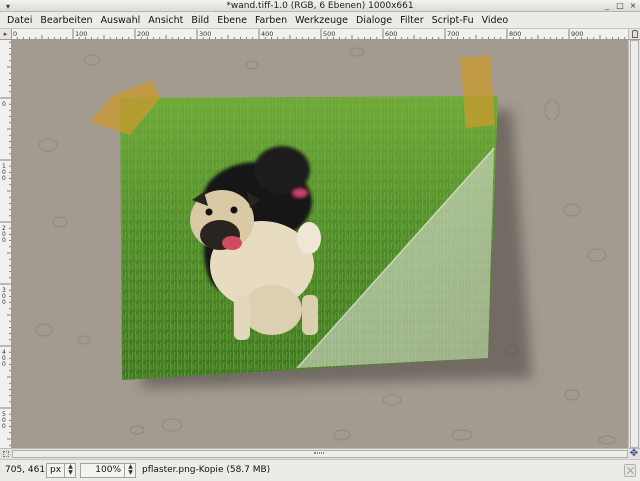 This screenshot has height=481, width=640. I want to click on menu-bearbeiten: Bearbeiten, so click(66, 20).